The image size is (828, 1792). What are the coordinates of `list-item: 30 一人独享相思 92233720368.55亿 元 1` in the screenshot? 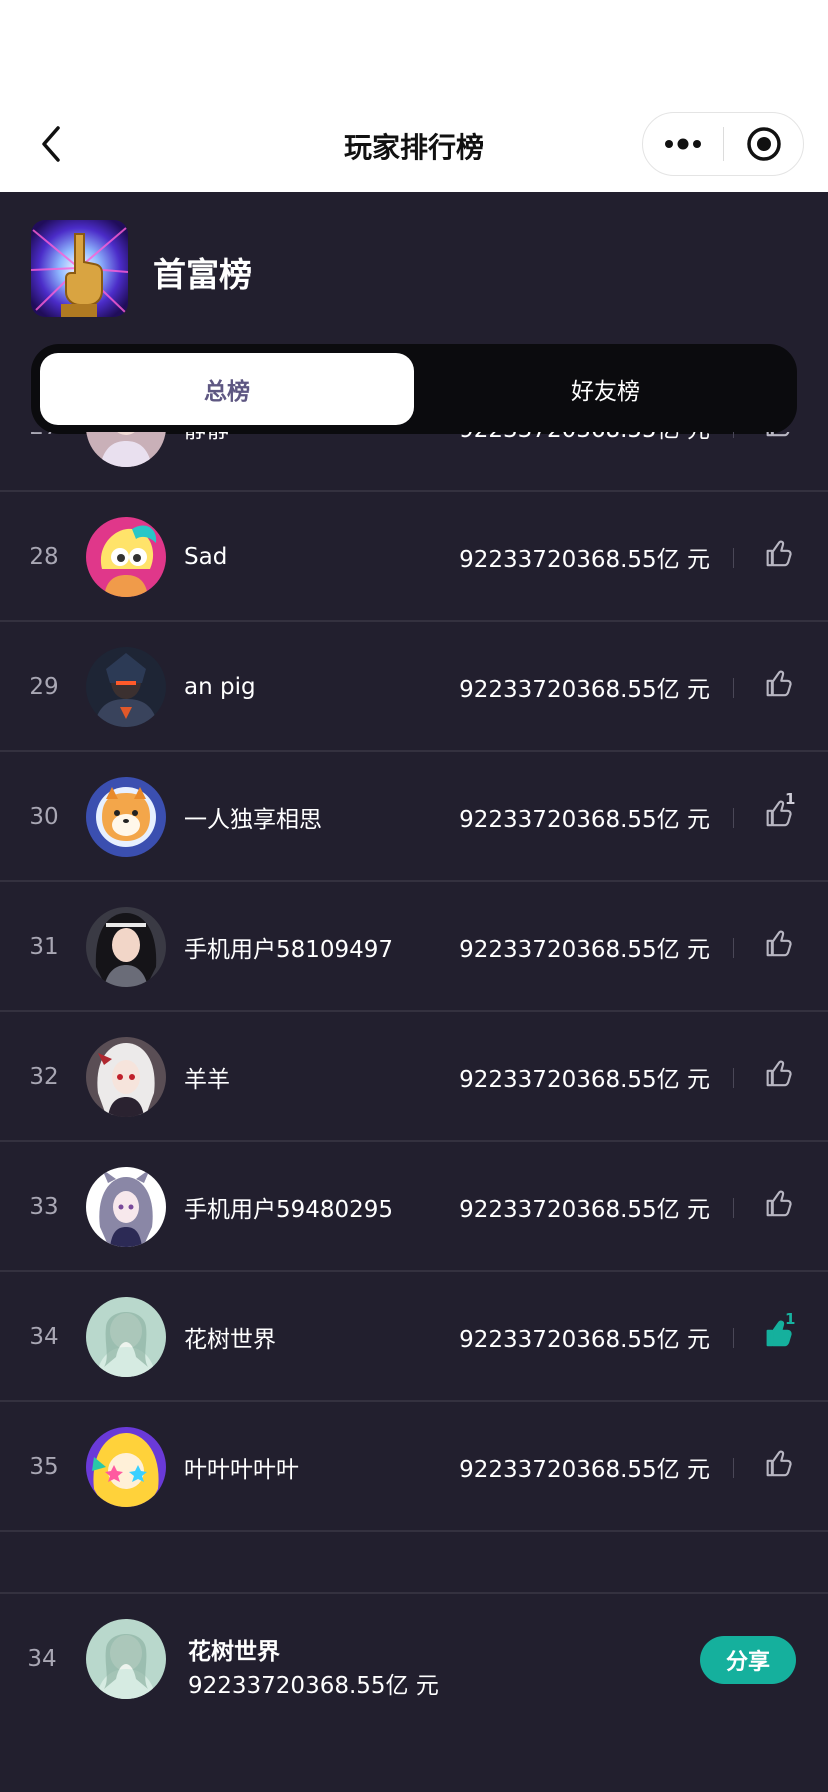 It's located at (414, 817).